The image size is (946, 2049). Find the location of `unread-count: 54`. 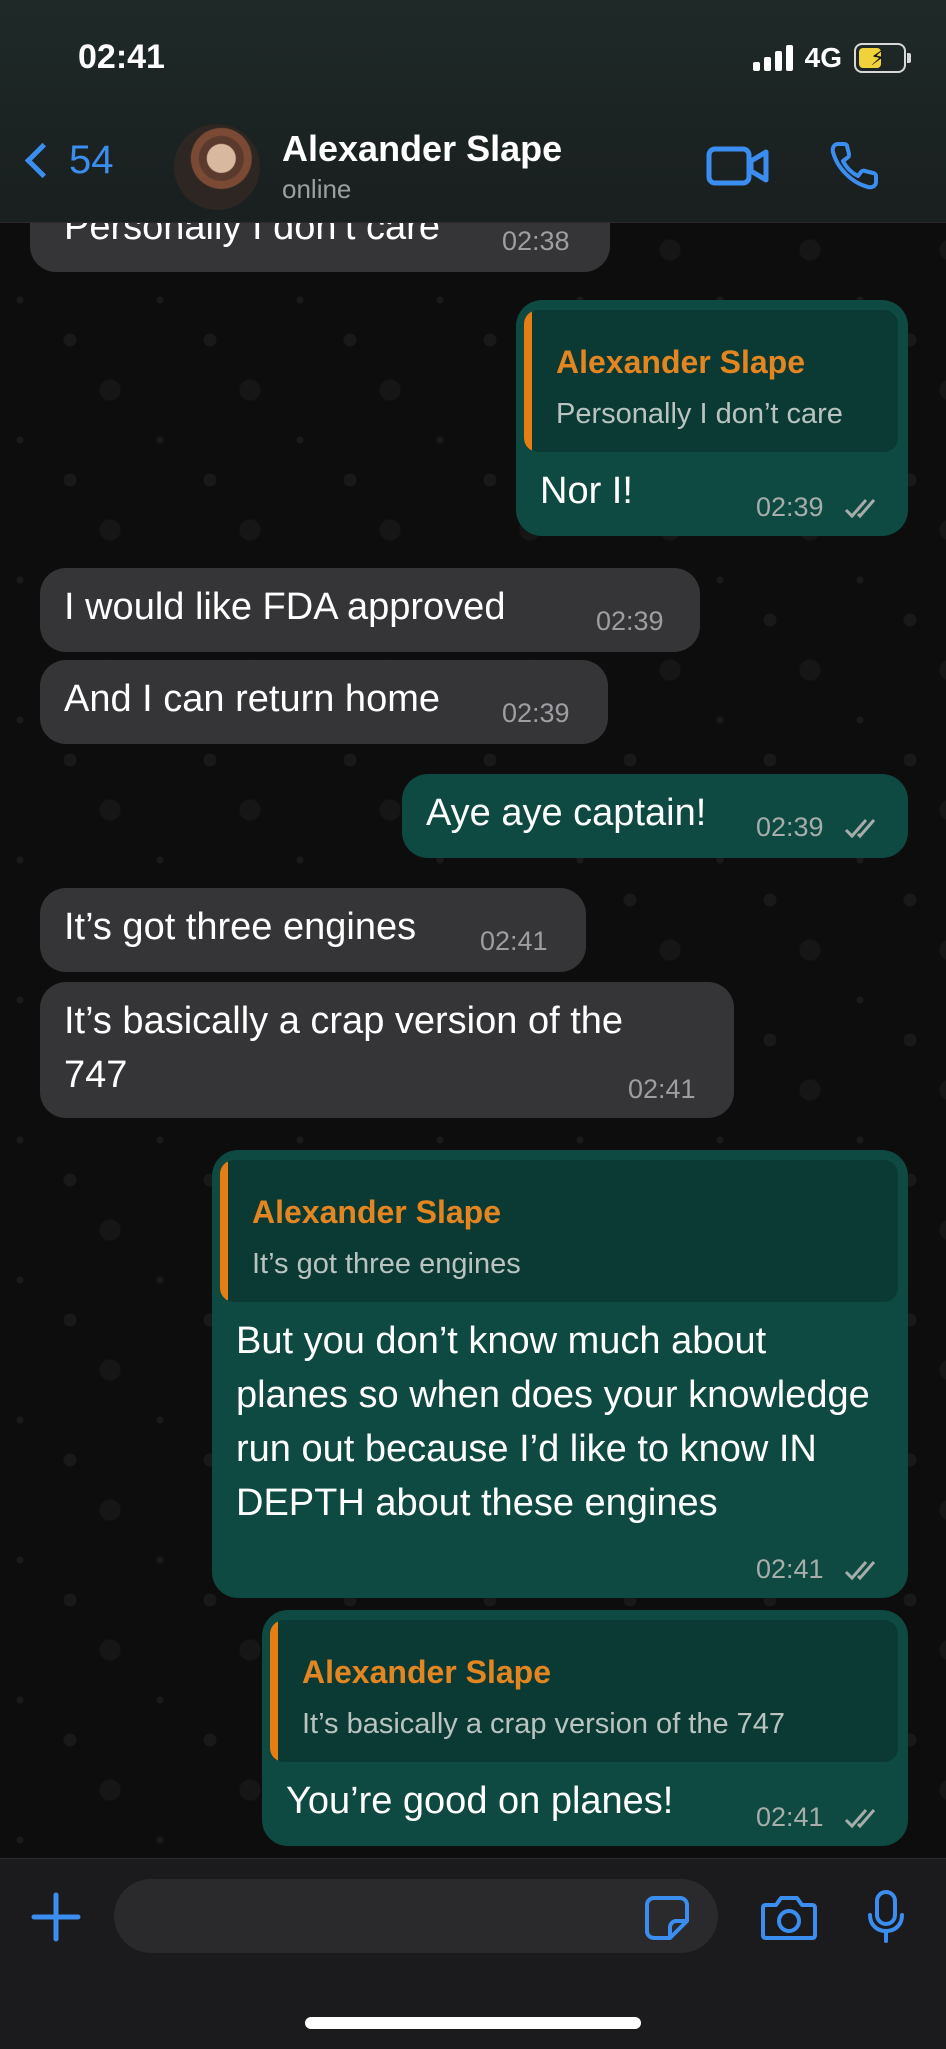

unread-count: 54 is located at coordinates (91, 160).